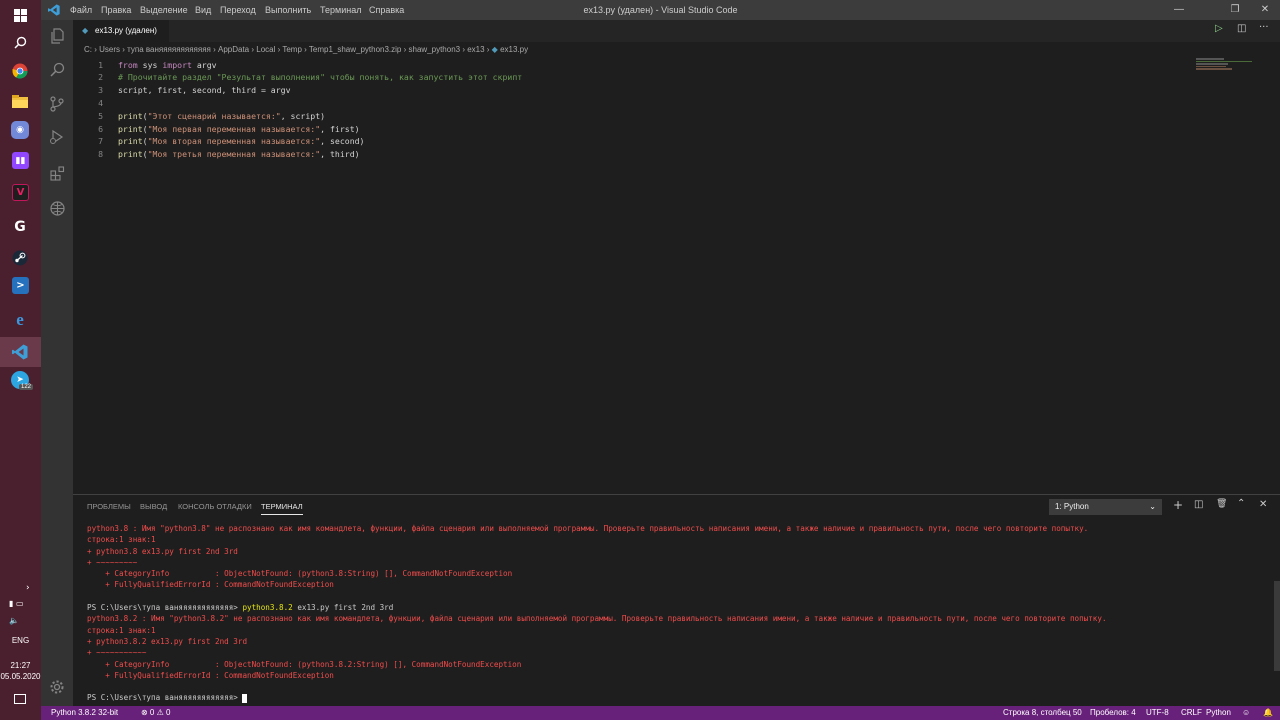 Image resolution: width=1280 pixels, height=720 pixels. I want to click on microphone-network-icon: ▮ ▭, so click(16, 603).